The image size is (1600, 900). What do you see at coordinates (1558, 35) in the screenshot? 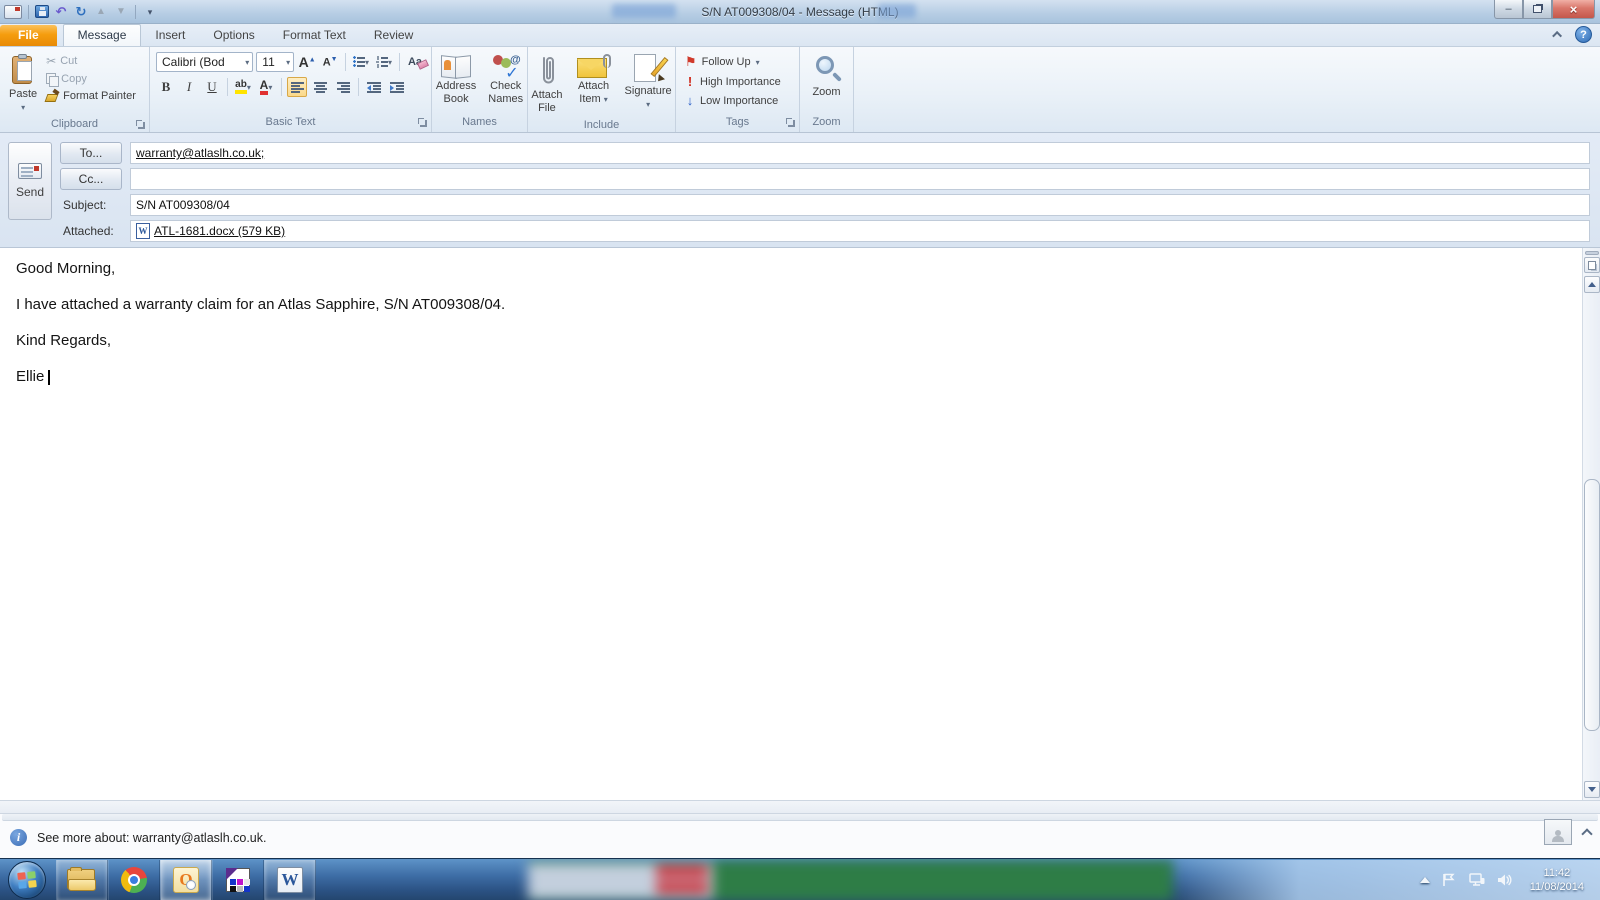
I see `minimize-ribbon-icon` at bounding box center [1558, 35].